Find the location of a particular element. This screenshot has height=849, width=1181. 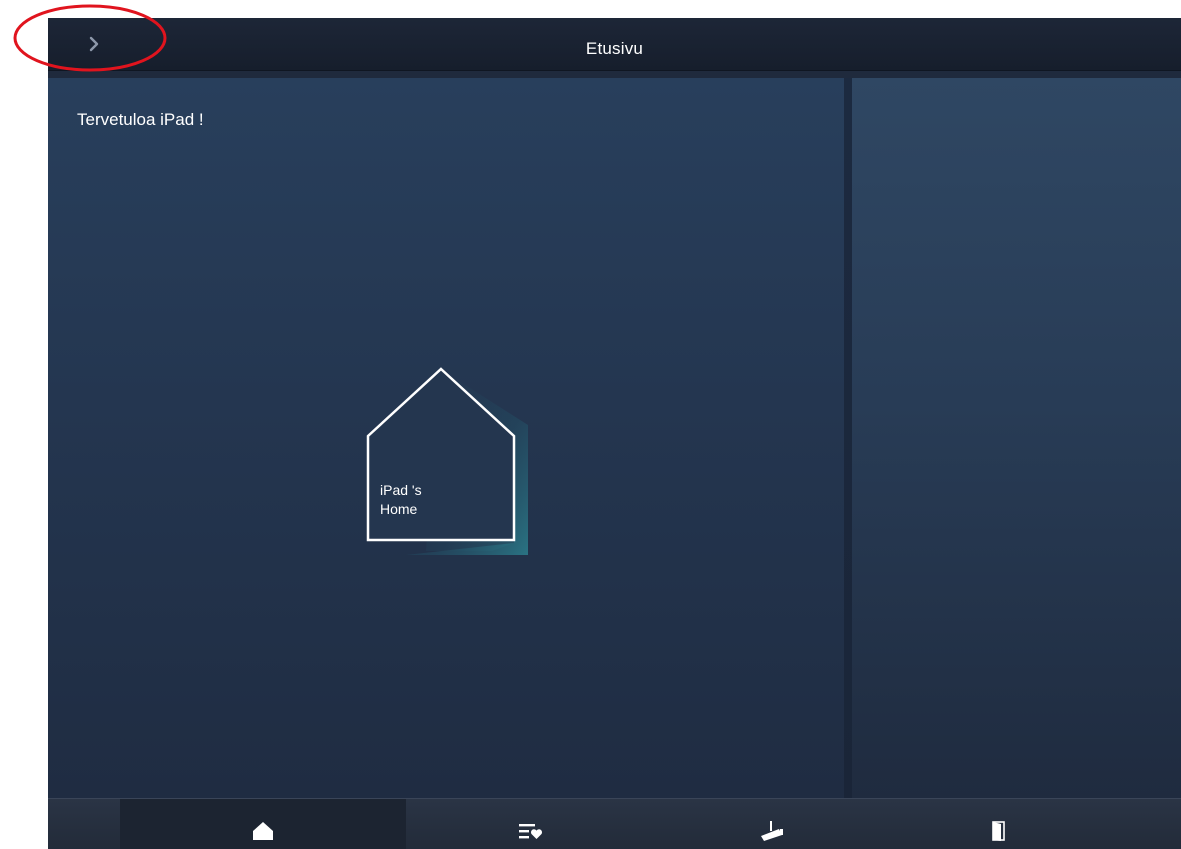

tab-camera is located at coordinates (772, 824).